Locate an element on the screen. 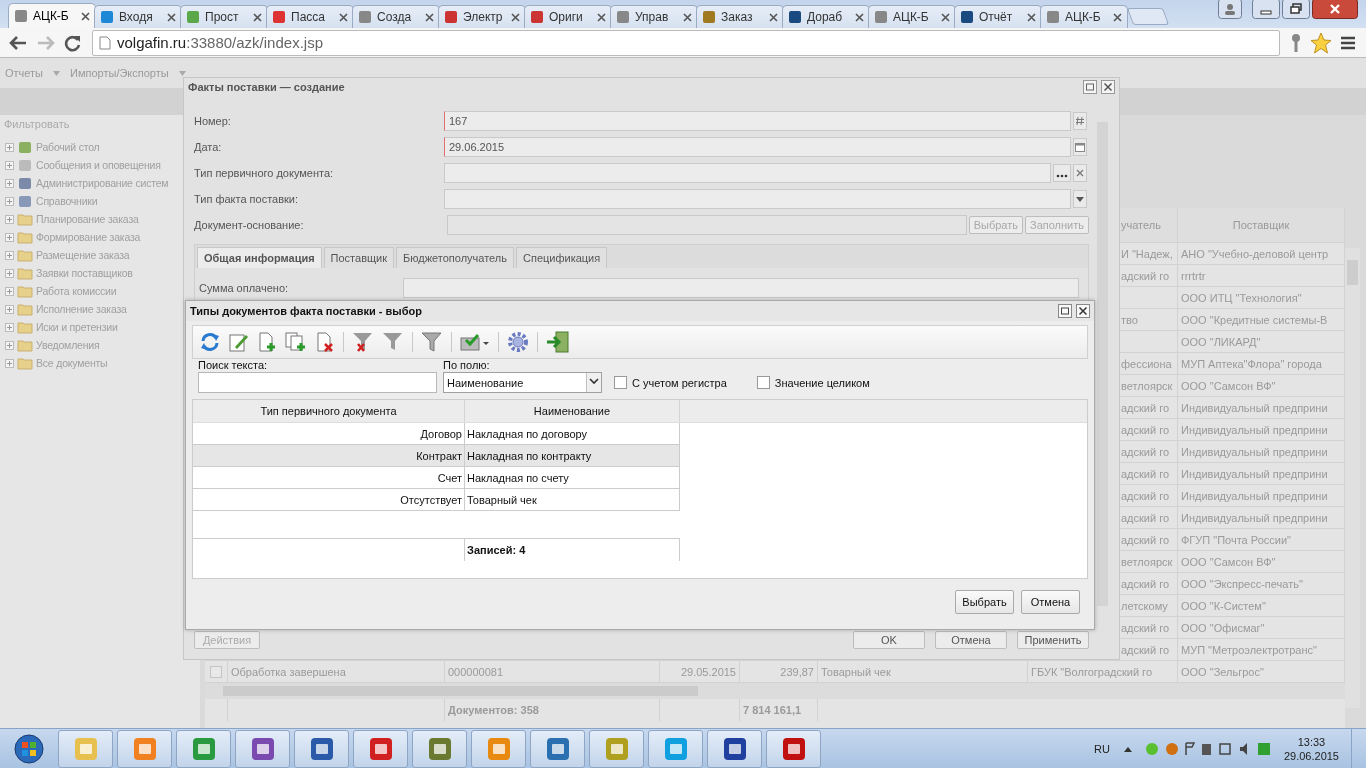 The width and height of the screenshot is (1366, 768). browser-tab: Пасса is located at coordinates (310, 16).